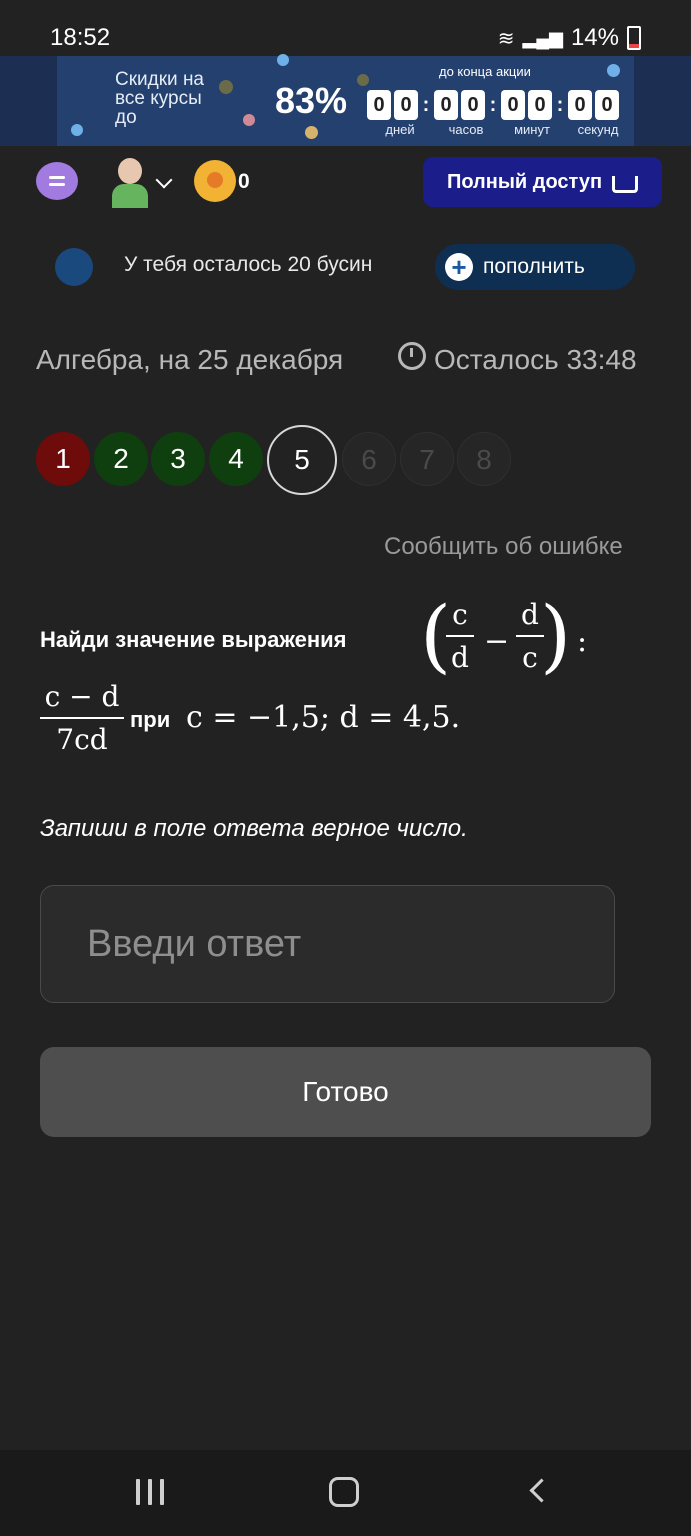 This screenshot has width=691, height=1536. I want to click on countdown-units: дней часов минут секунд, so click(499, 129).